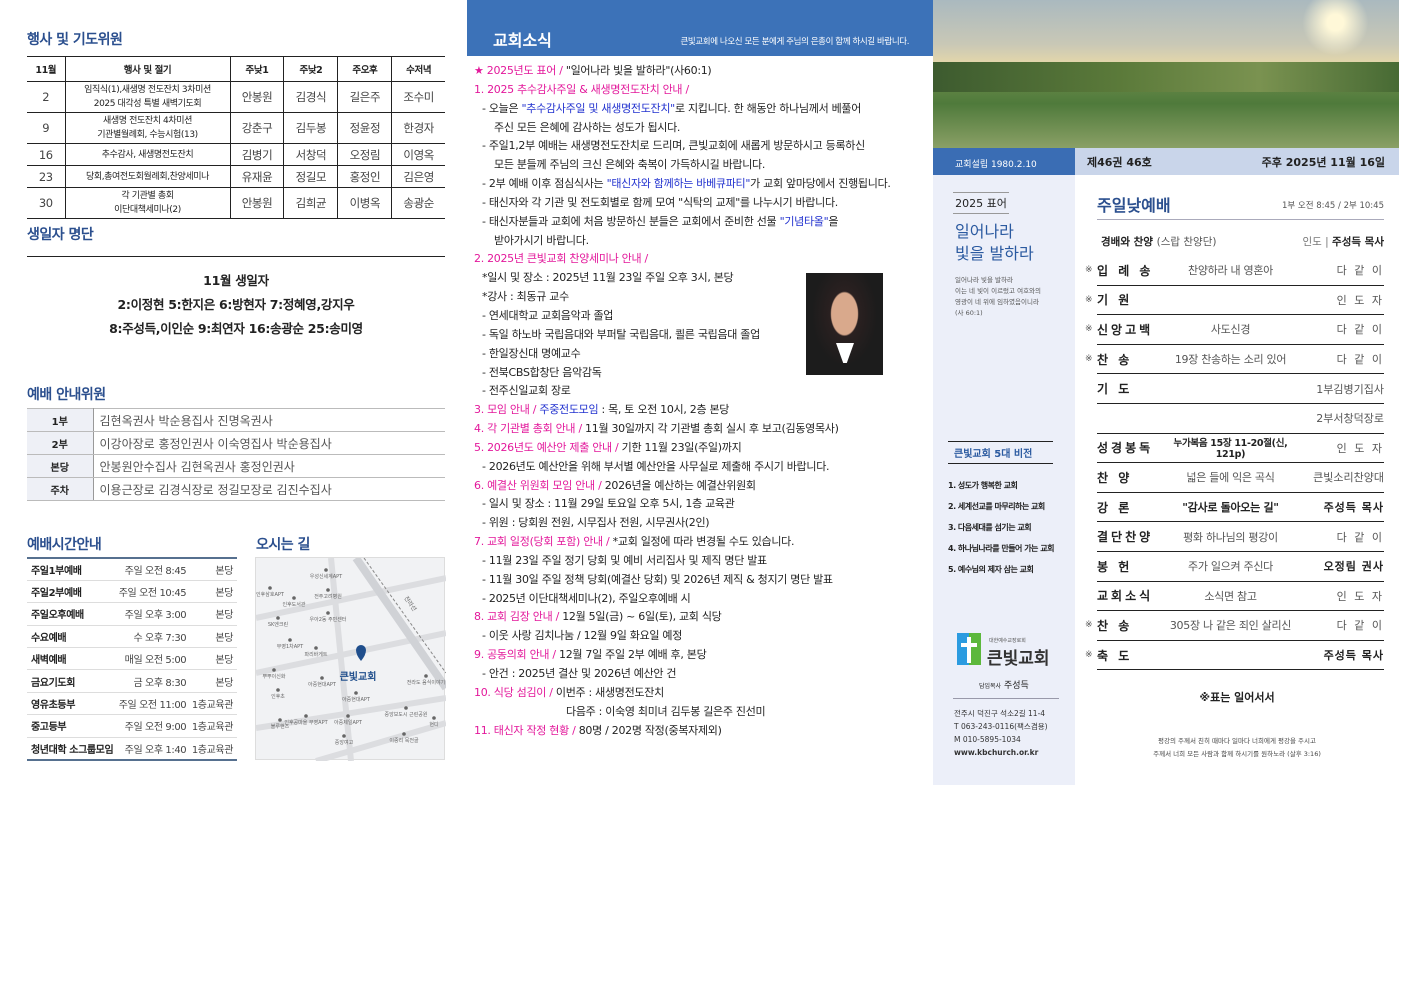 The image size is (1403, 992). I want to click on usher-names: 안봉원안수집사 김현옥권사 홍정인권사, so click(269, 466).